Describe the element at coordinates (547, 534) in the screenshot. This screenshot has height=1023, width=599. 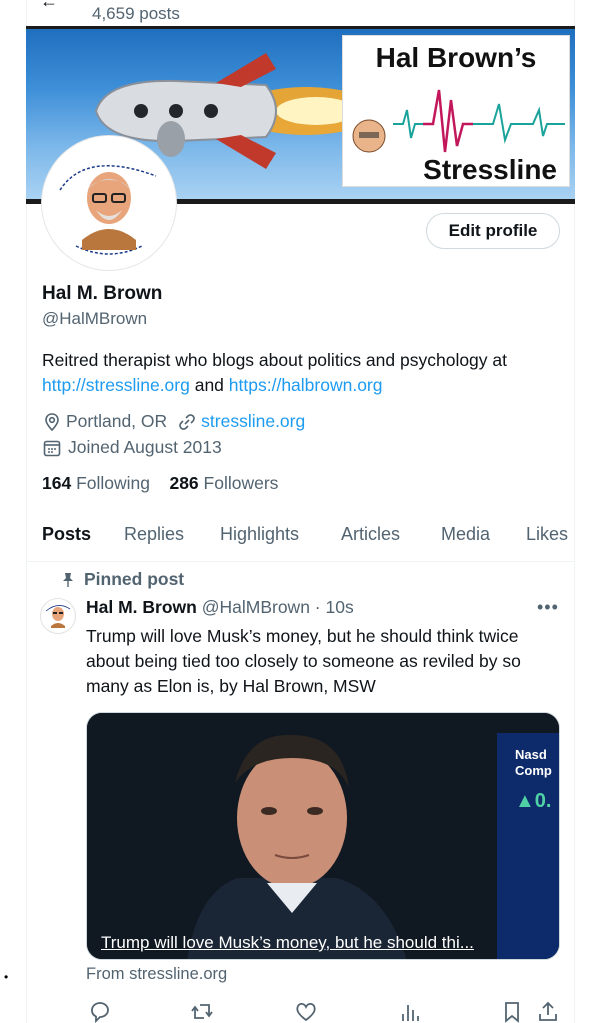
I see `tab-likes: Likes` at that location.